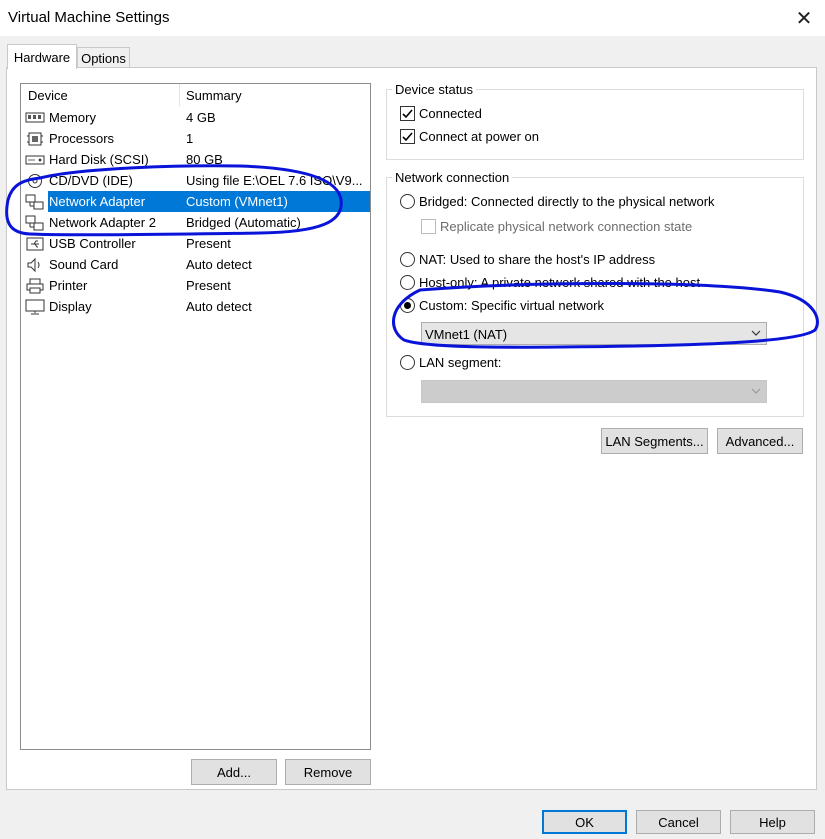 This screenshot has height=839, width=825. Describe the element at coordinates (594, 391) in the screenshot. I see `lan-segment-dropdown` at that location.